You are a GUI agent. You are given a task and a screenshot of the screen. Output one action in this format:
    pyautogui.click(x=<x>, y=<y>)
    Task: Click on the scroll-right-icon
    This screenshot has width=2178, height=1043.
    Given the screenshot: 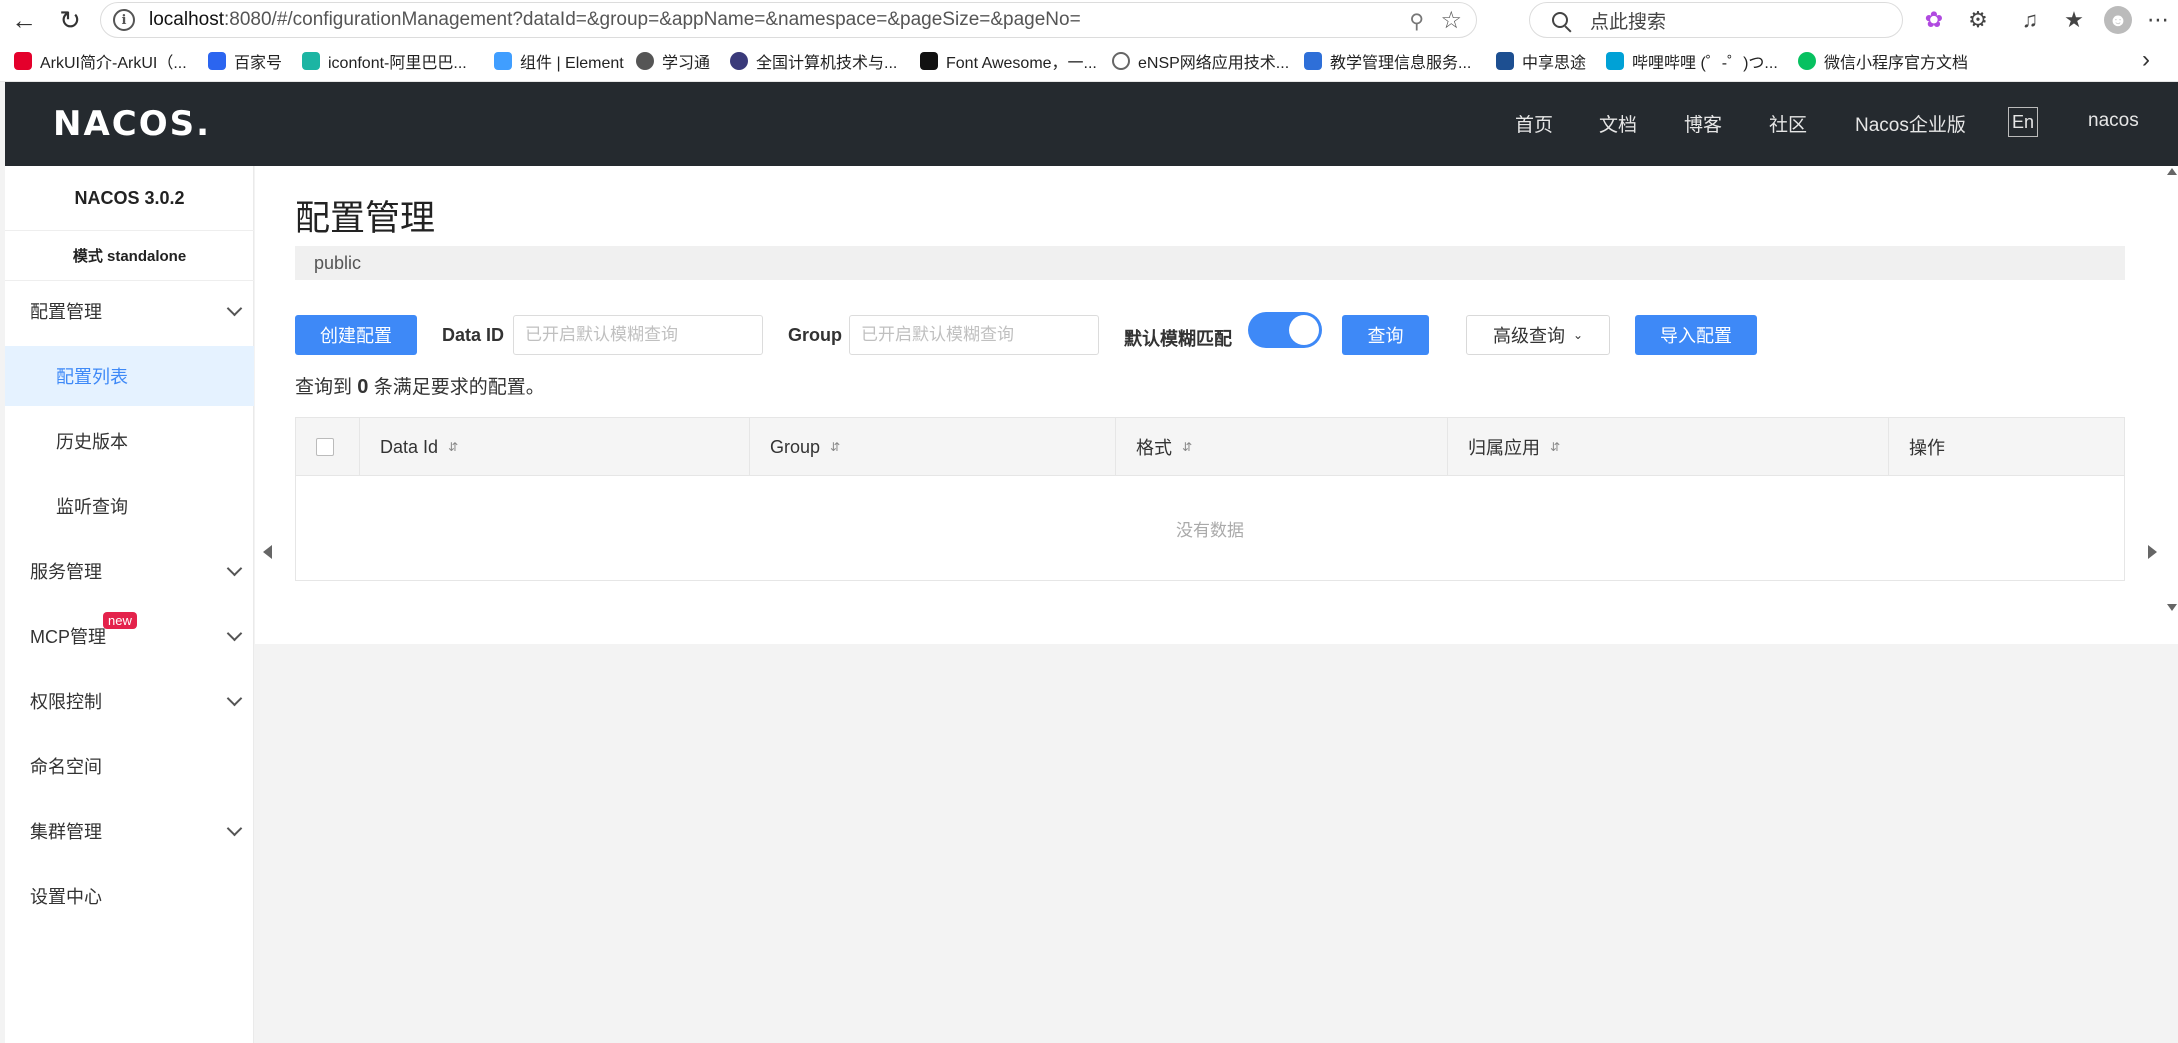 What is the action you would take?
    pyautogui.click(x=2152, y=552)
    